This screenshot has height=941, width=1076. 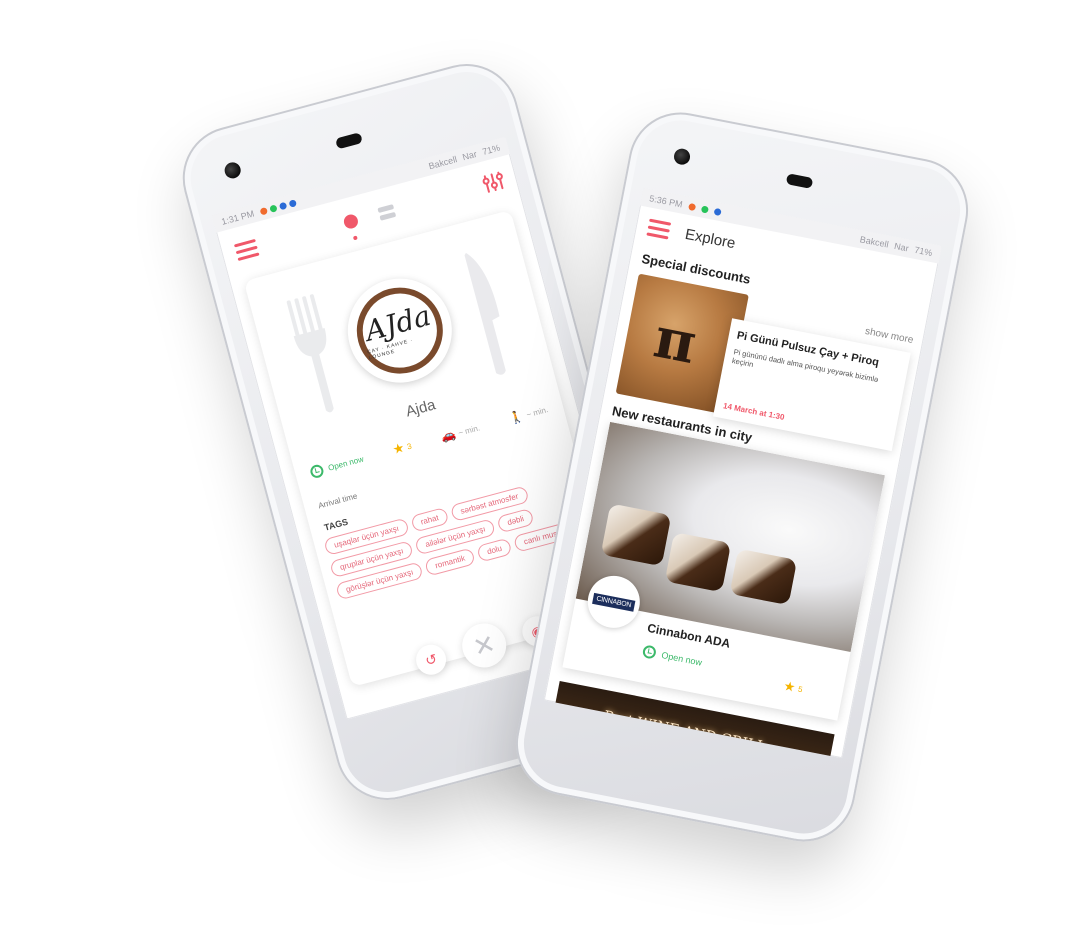 I want to click on knife-icon, so click(x=485, y=313).